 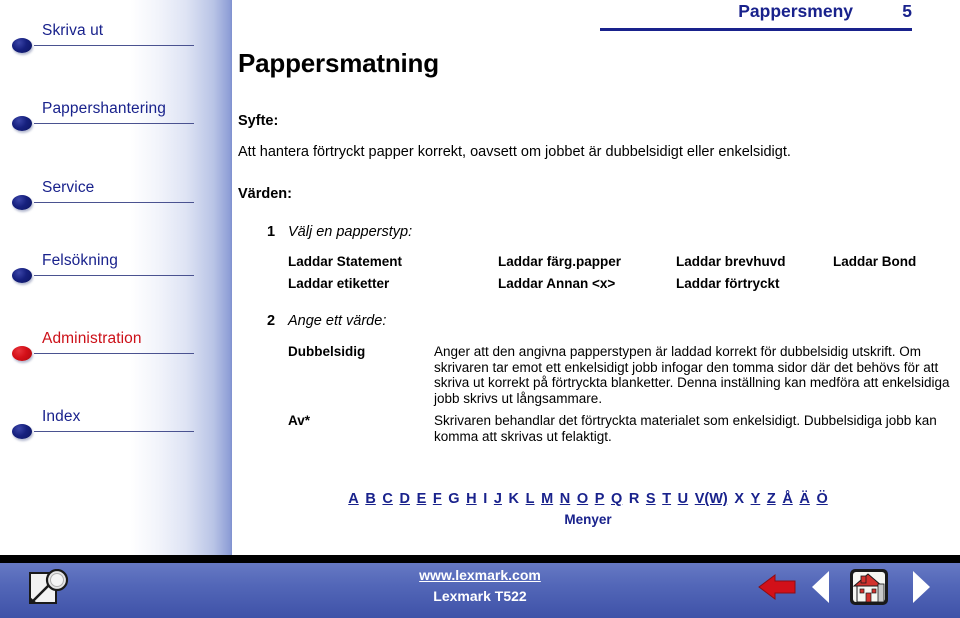 I want to click on index-letter-P: P, so click(x=600, y=499).